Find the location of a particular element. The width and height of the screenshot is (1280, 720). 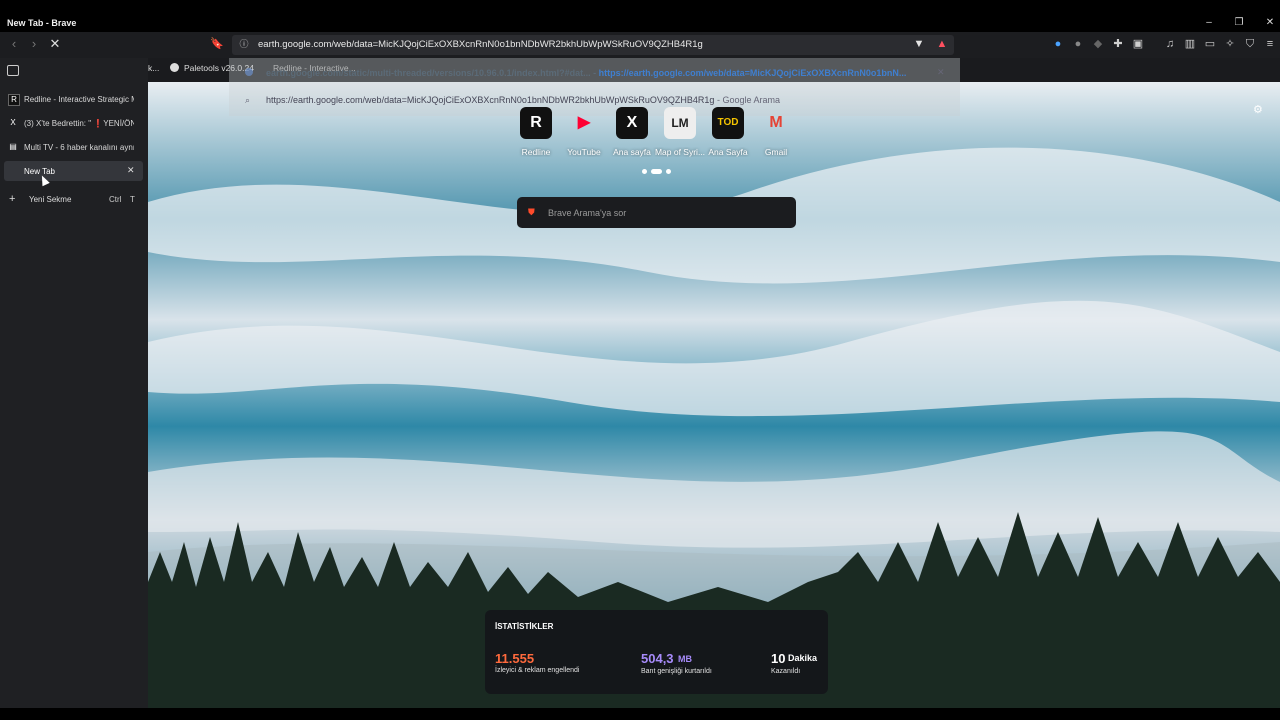

plus-icon: + is located at coordinates (12, 199).